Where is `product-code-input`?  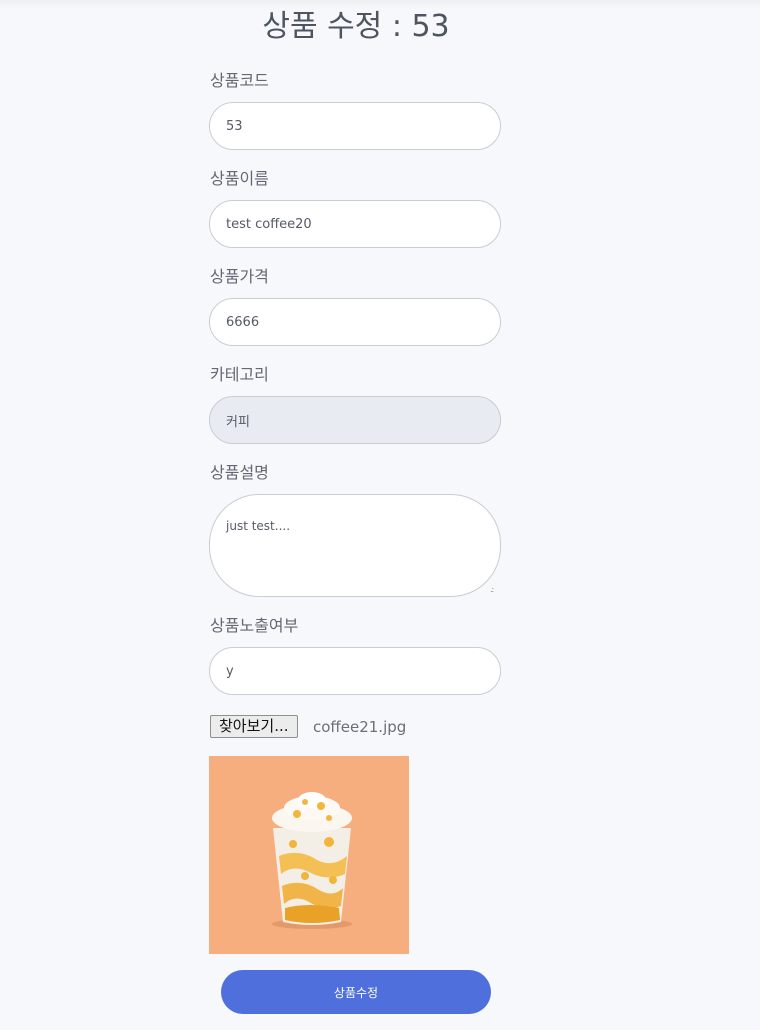
product-code-input is located at coordinates (355, 126).